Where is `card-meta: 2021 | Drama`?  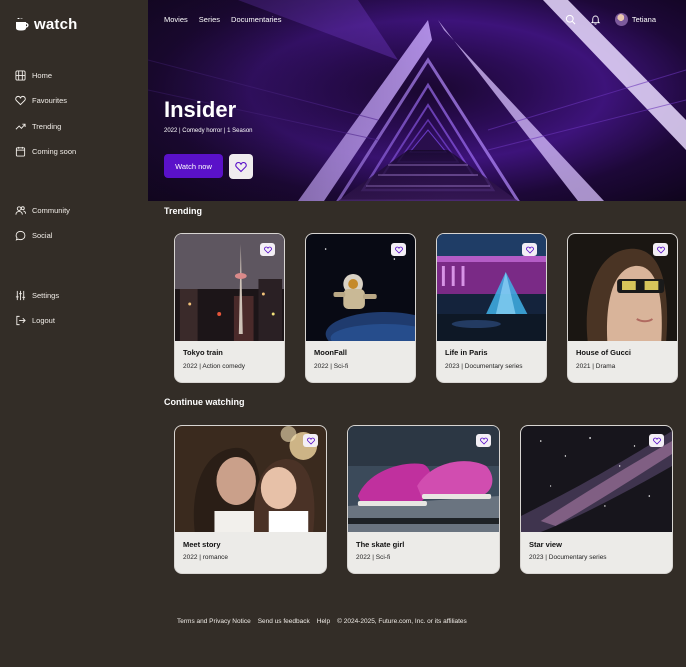 card-meta: 2021 | Drama is located at coordinates (596, 366).